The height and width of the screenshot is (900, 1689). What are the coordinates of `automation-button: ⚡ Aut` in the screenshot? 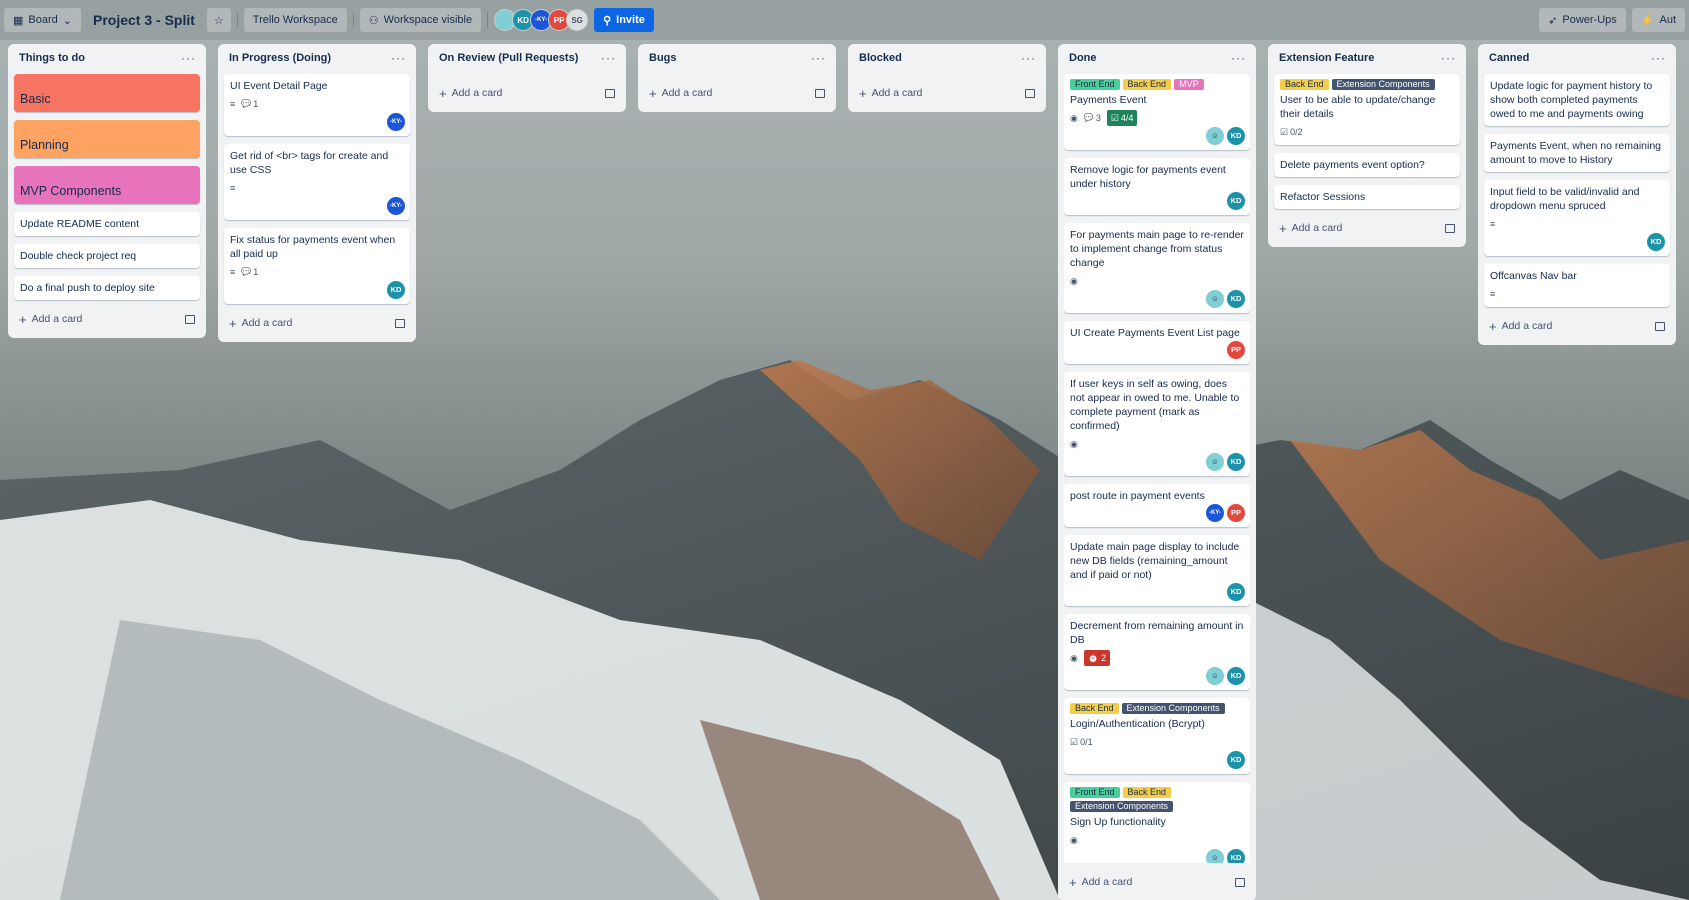 It's located at (1658, 20).